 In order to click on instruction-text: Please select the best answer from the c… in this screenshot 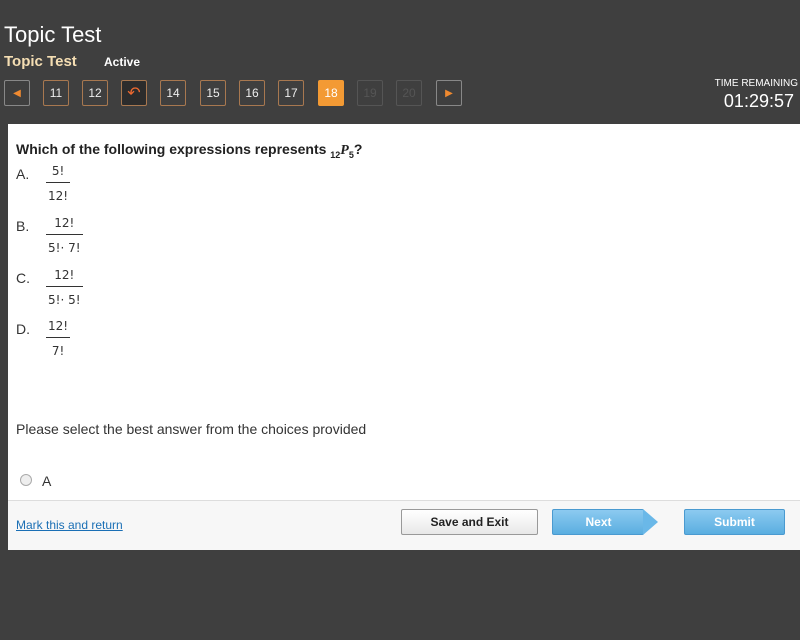, I will do `click(191, 429)`.